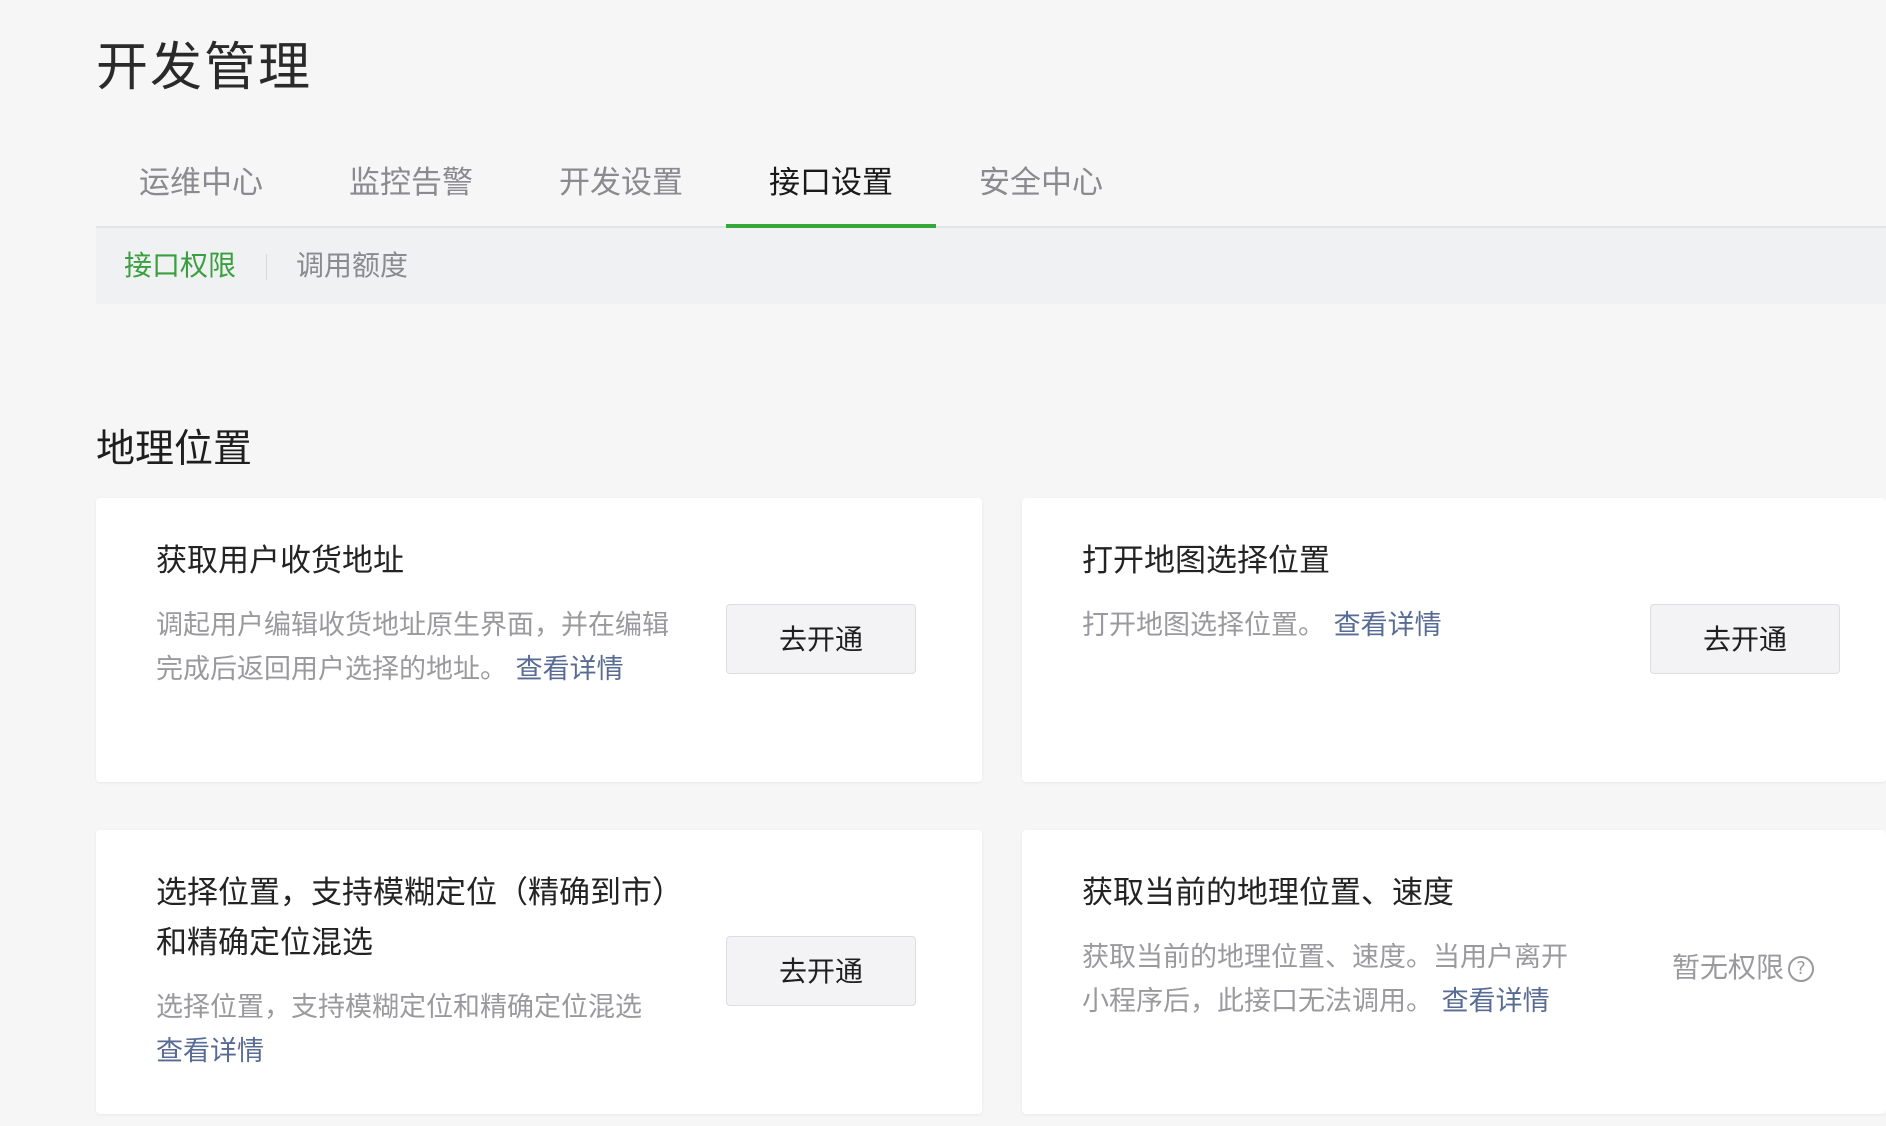  I want to click on card-description-text: 打开地图选择位置。, so click(1203, 625).